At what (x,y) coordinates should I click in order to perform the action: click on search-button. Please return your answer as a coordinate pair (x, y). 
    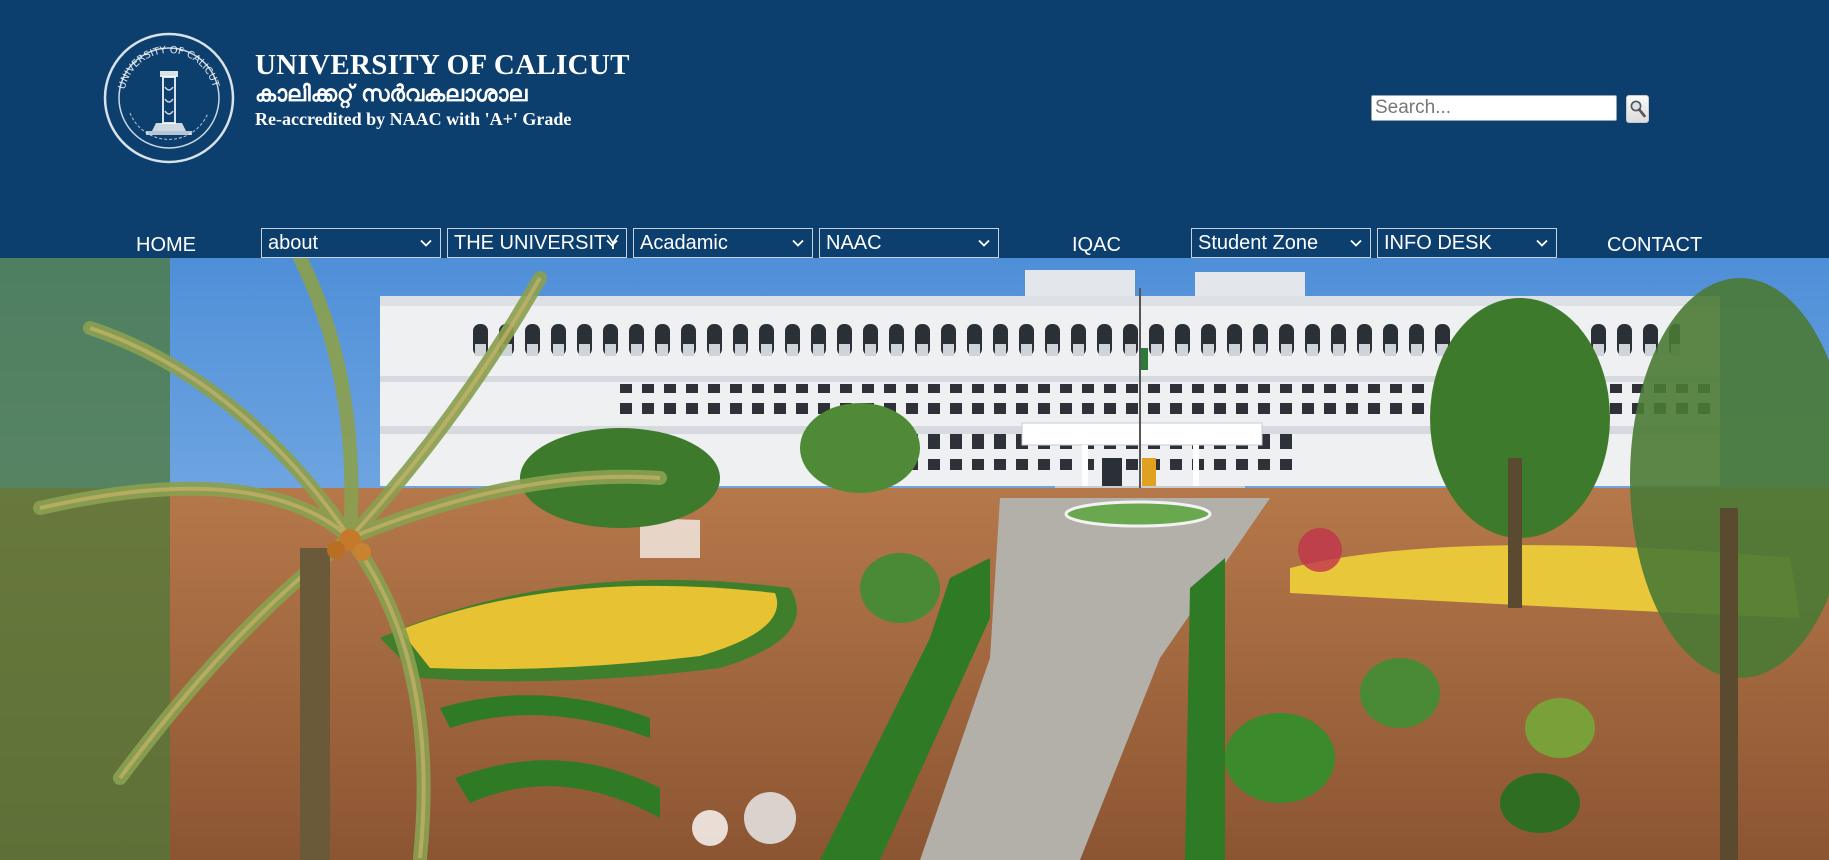
    Looking at the image, I should click on (1637, 109).